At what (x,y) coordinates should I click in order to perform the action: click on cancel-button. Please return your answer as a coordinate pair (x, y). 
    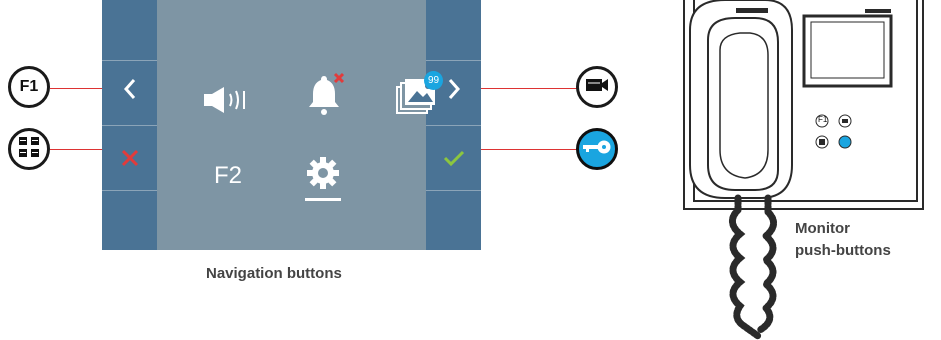
    Looking at the image, I should click on (129, 158).